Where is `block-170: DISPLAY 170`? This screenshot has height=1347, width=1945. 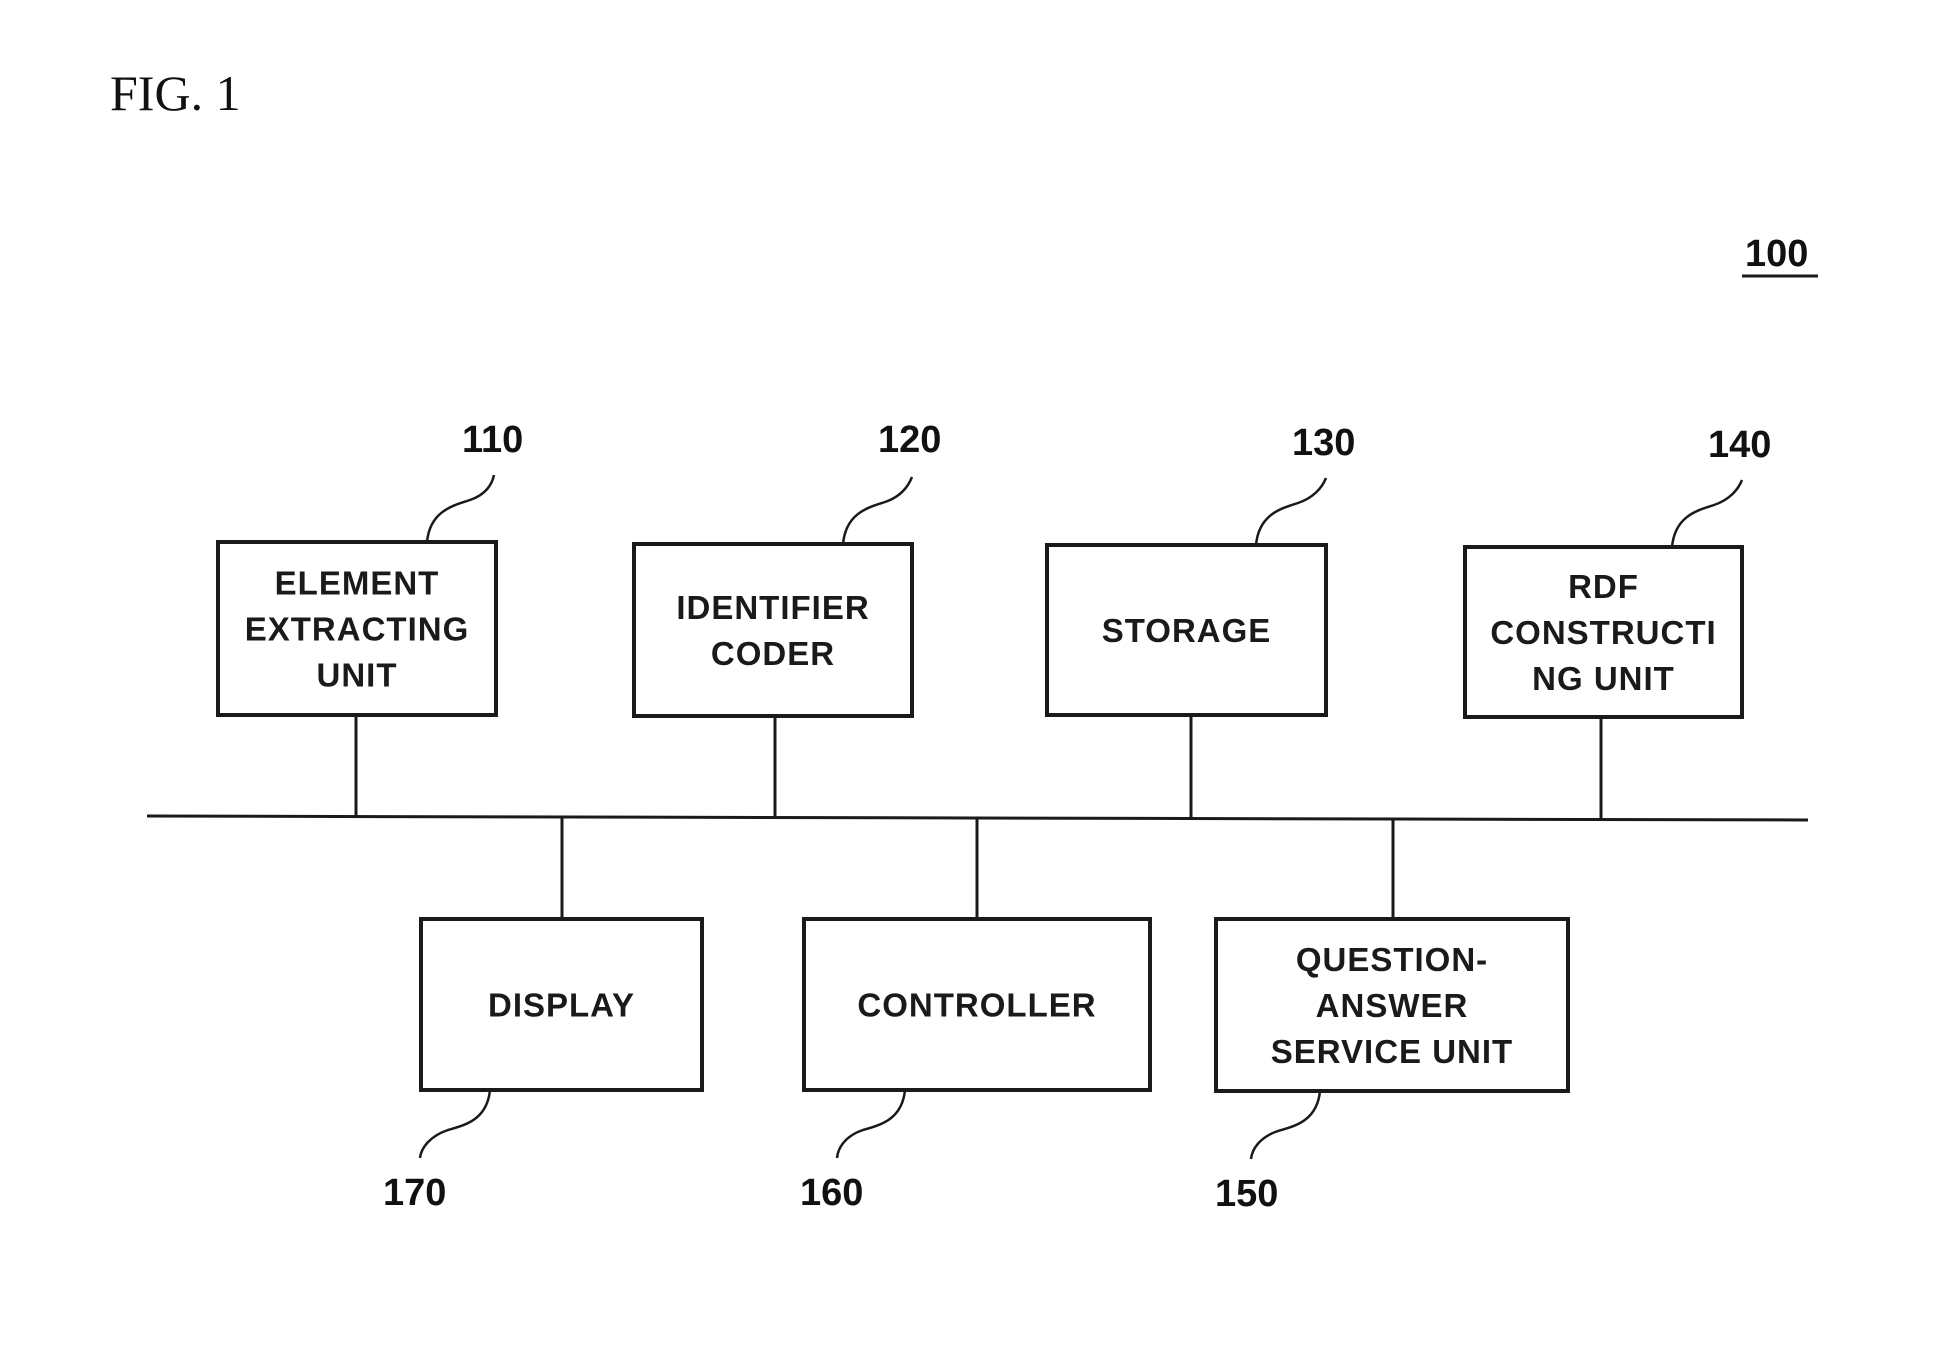 block-170: DISPLAY 170 is located at coordinates (543, 1015).